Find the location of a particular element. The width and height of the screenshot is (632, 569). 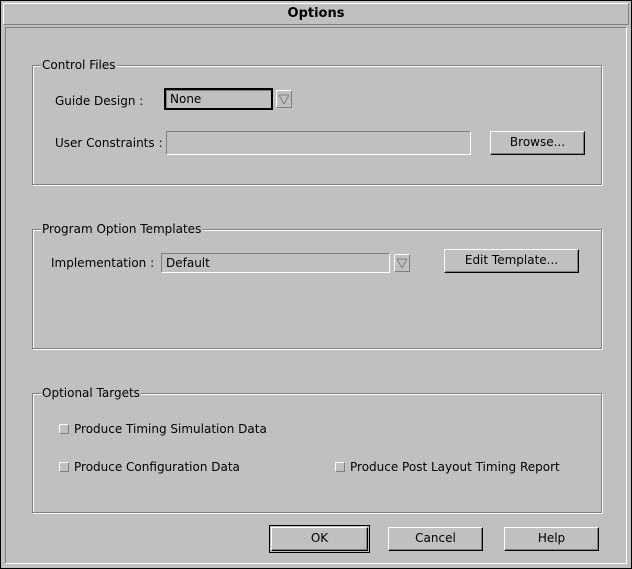

configuration-data-checkbox is located at coordinates (64, 467).